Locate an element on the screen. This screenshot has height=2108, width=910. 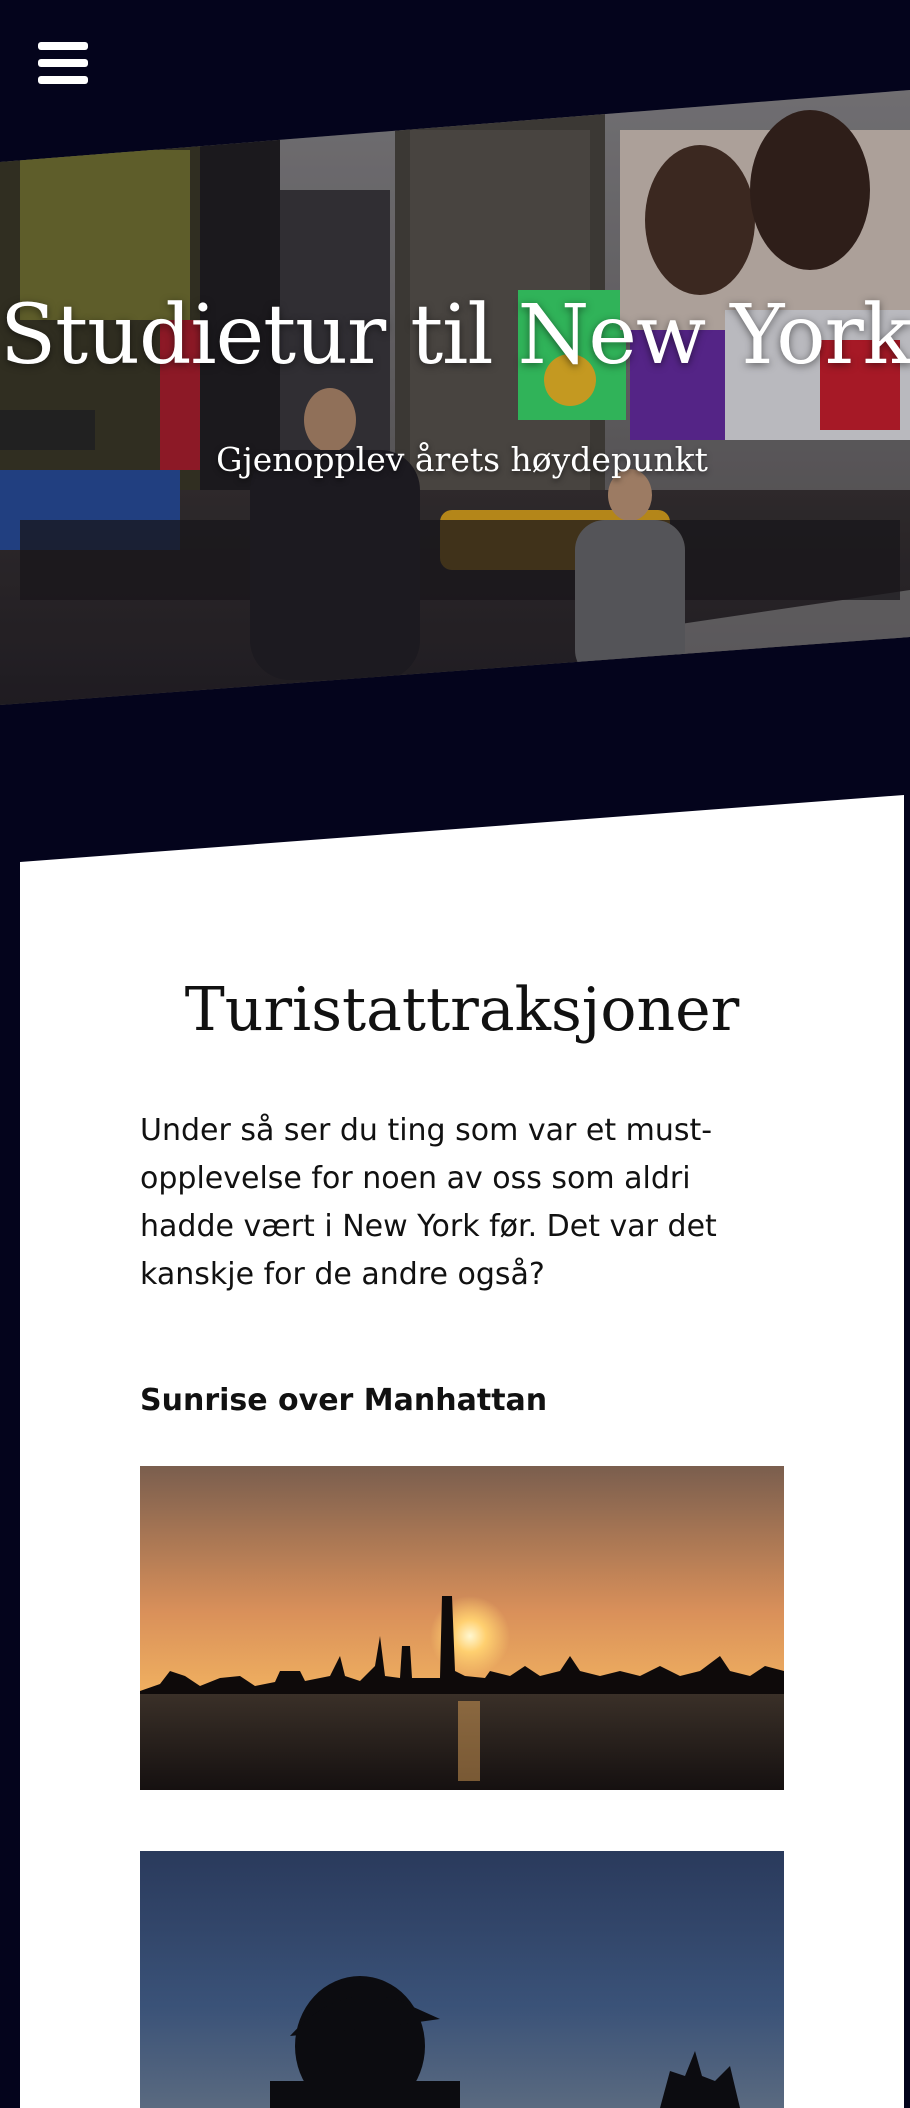
hero-subtitle: Gjenopplev årets høydepunkt is located at coordinates (462, 459).